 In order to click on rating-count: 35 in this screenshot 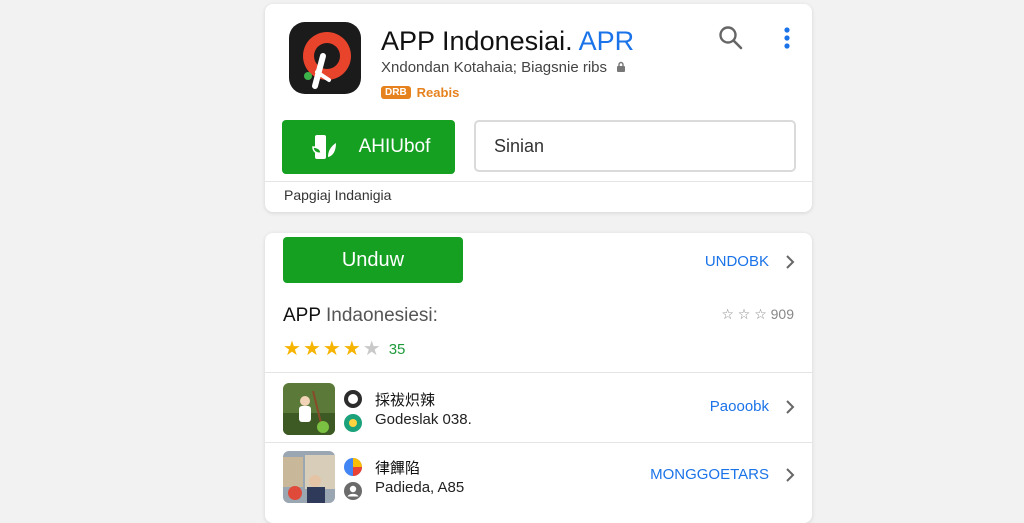, I will do `click(397, 349)`.